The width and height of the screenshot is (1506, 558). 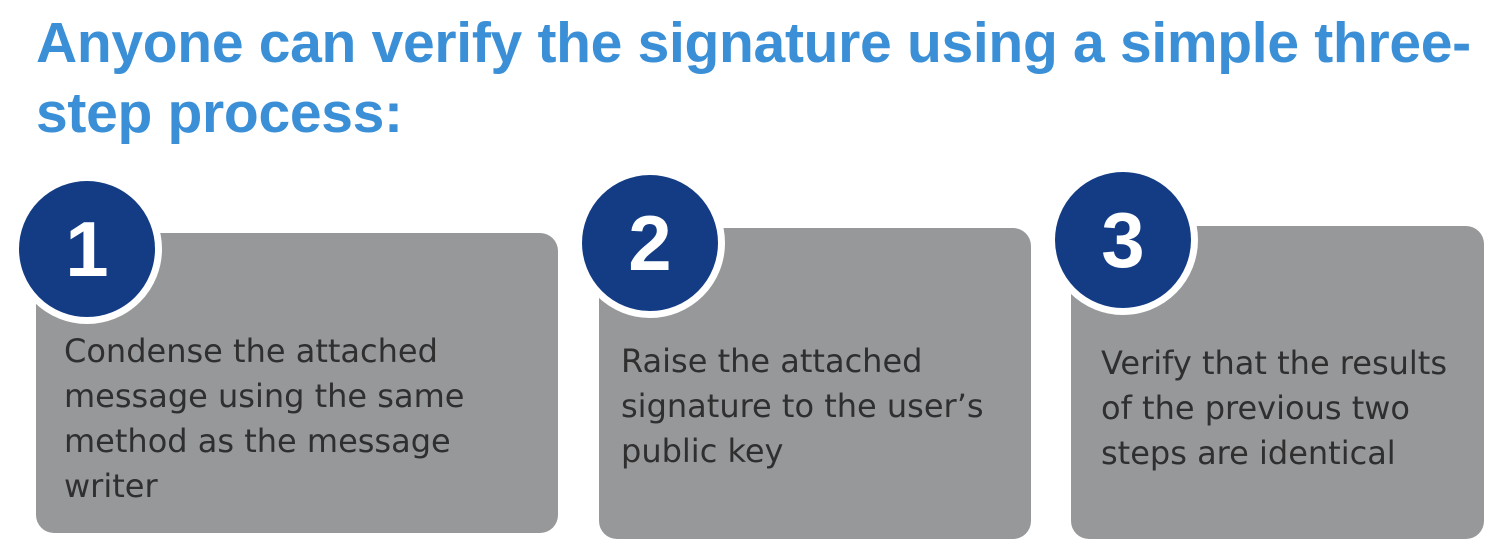 I want to click on step-3-number: 3, so click(x=1123, y=240).